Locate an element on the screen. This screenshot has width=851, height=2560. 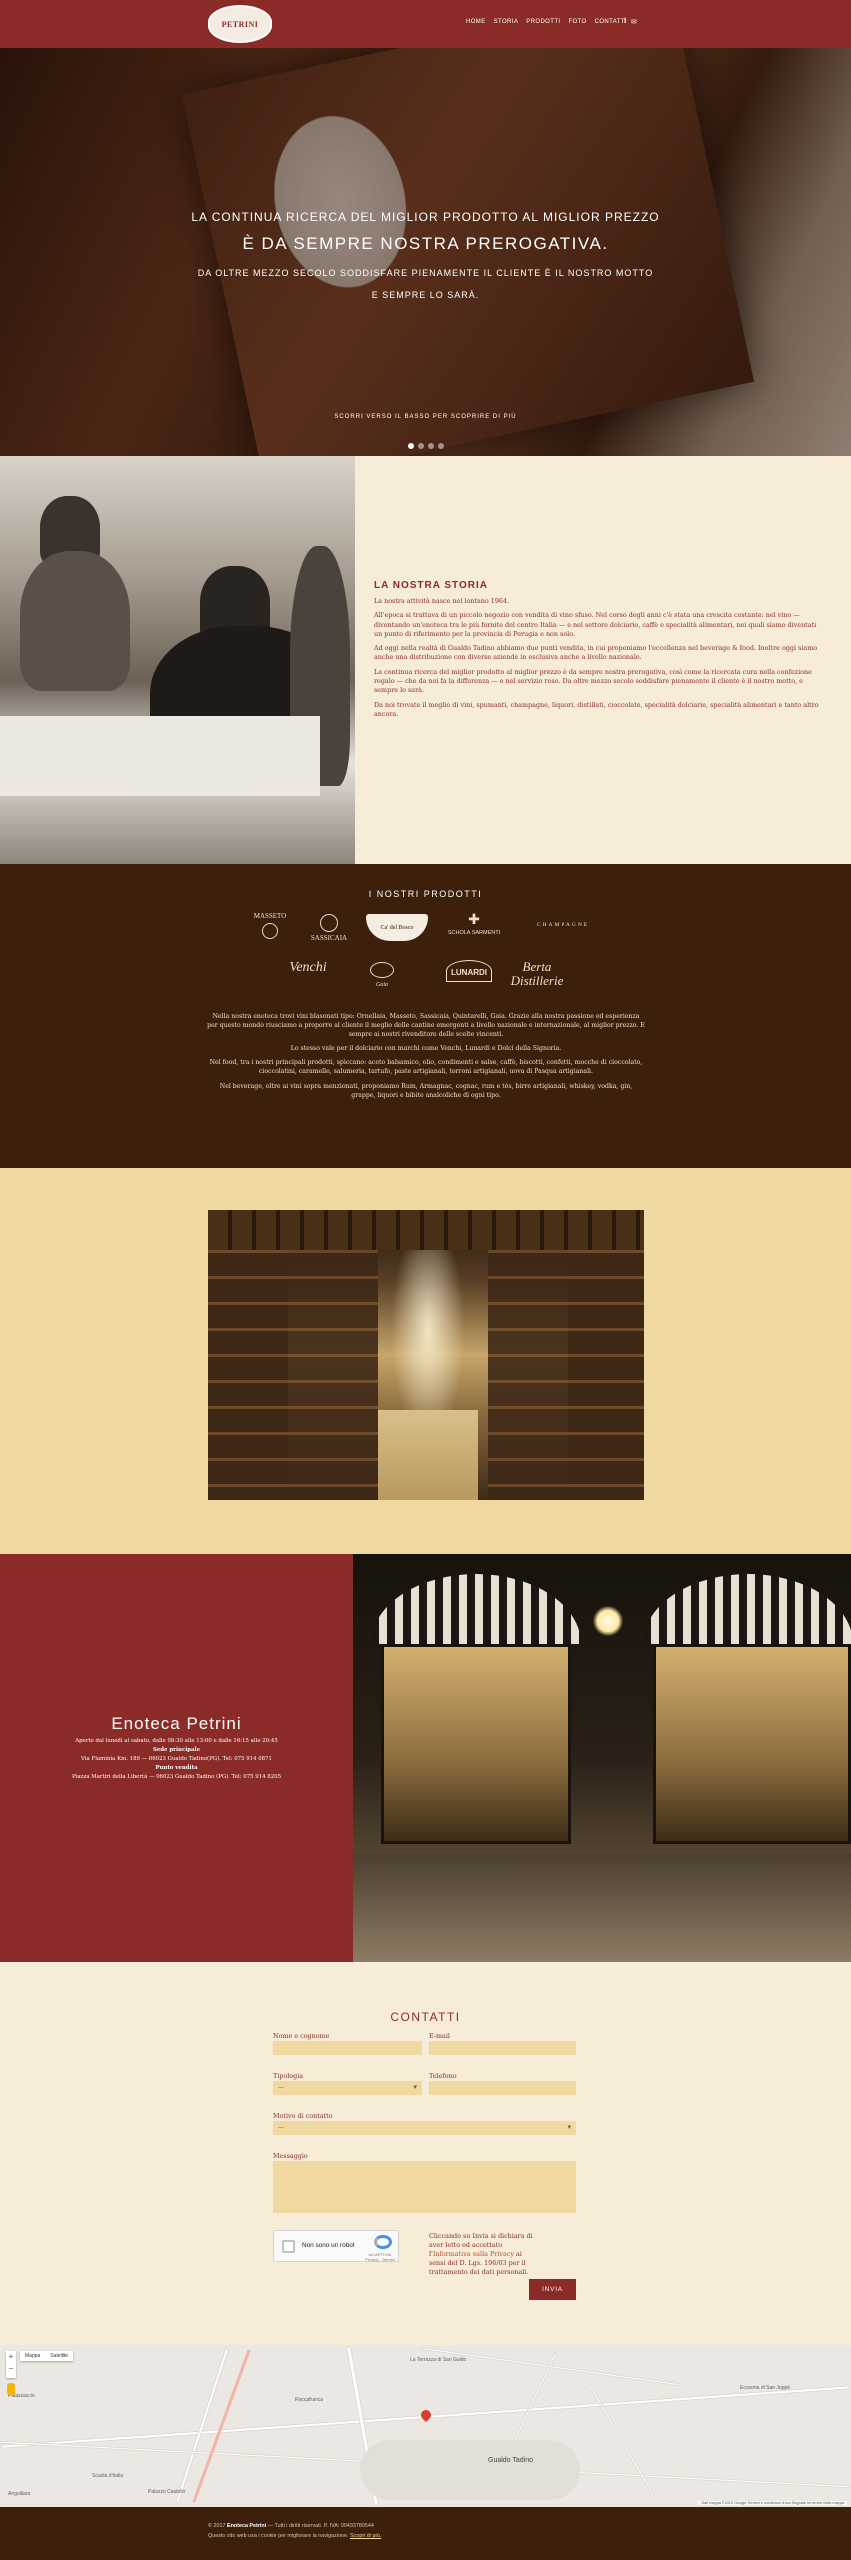
map-label: Anguillara is located at coordinates (19, 2494).